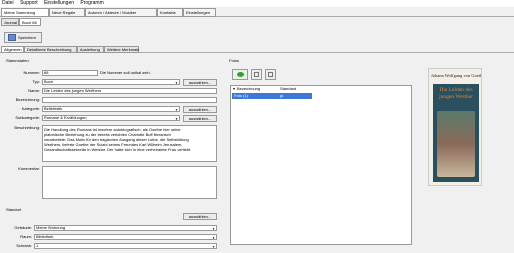 This screenshot has width=514, height=253. Describe the element at coordinates (25, 12) in the screenshot. I see `tab-meine-sammlung: Meine Sammlung` at that location.